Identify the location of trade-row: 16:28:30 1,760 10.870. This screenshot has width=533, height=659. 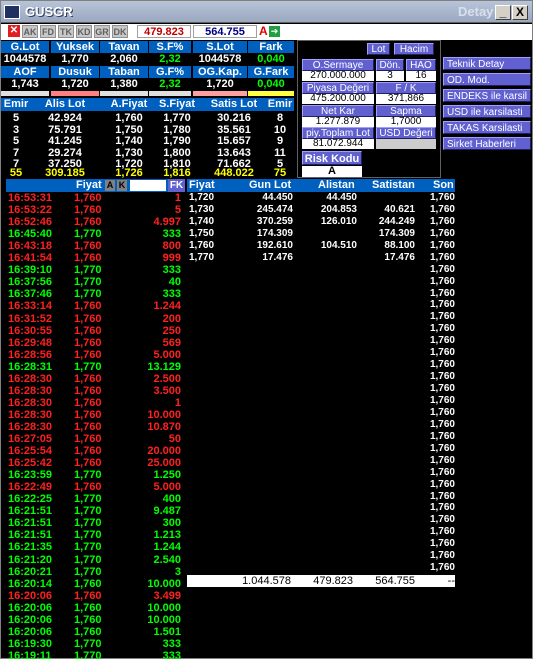
(95, 427).